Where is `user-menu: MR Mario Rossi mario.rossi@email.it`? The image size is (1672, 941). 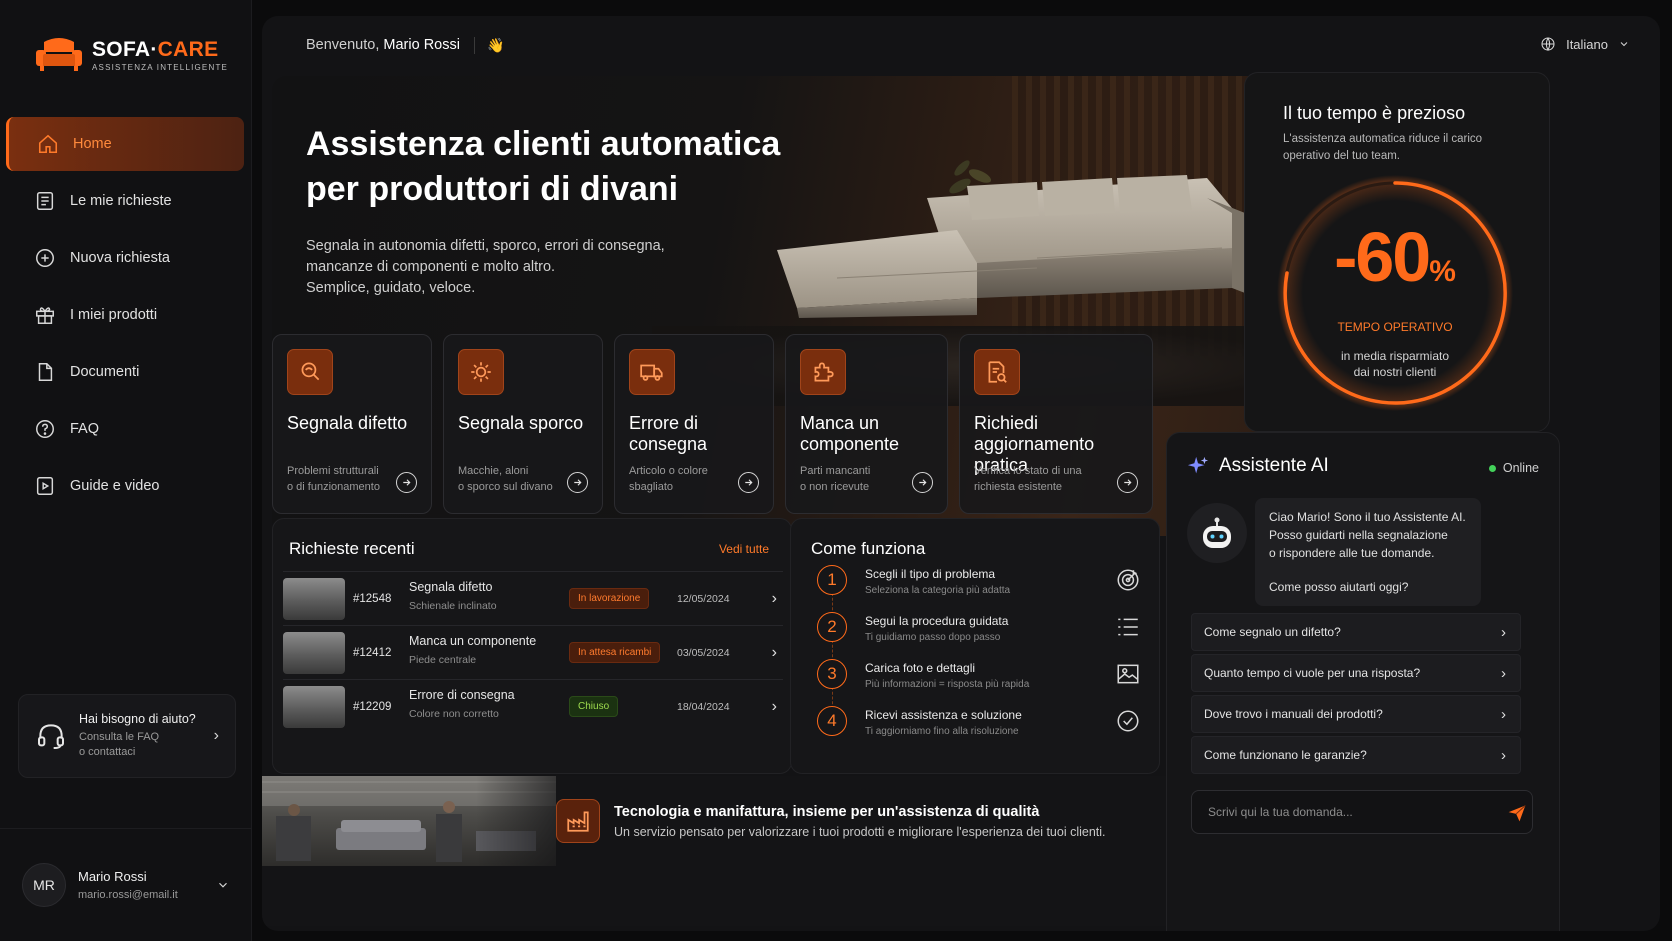
user-menu: MR Mario Rossi mario.rossi@email.it is located at coordinates (126, 884).